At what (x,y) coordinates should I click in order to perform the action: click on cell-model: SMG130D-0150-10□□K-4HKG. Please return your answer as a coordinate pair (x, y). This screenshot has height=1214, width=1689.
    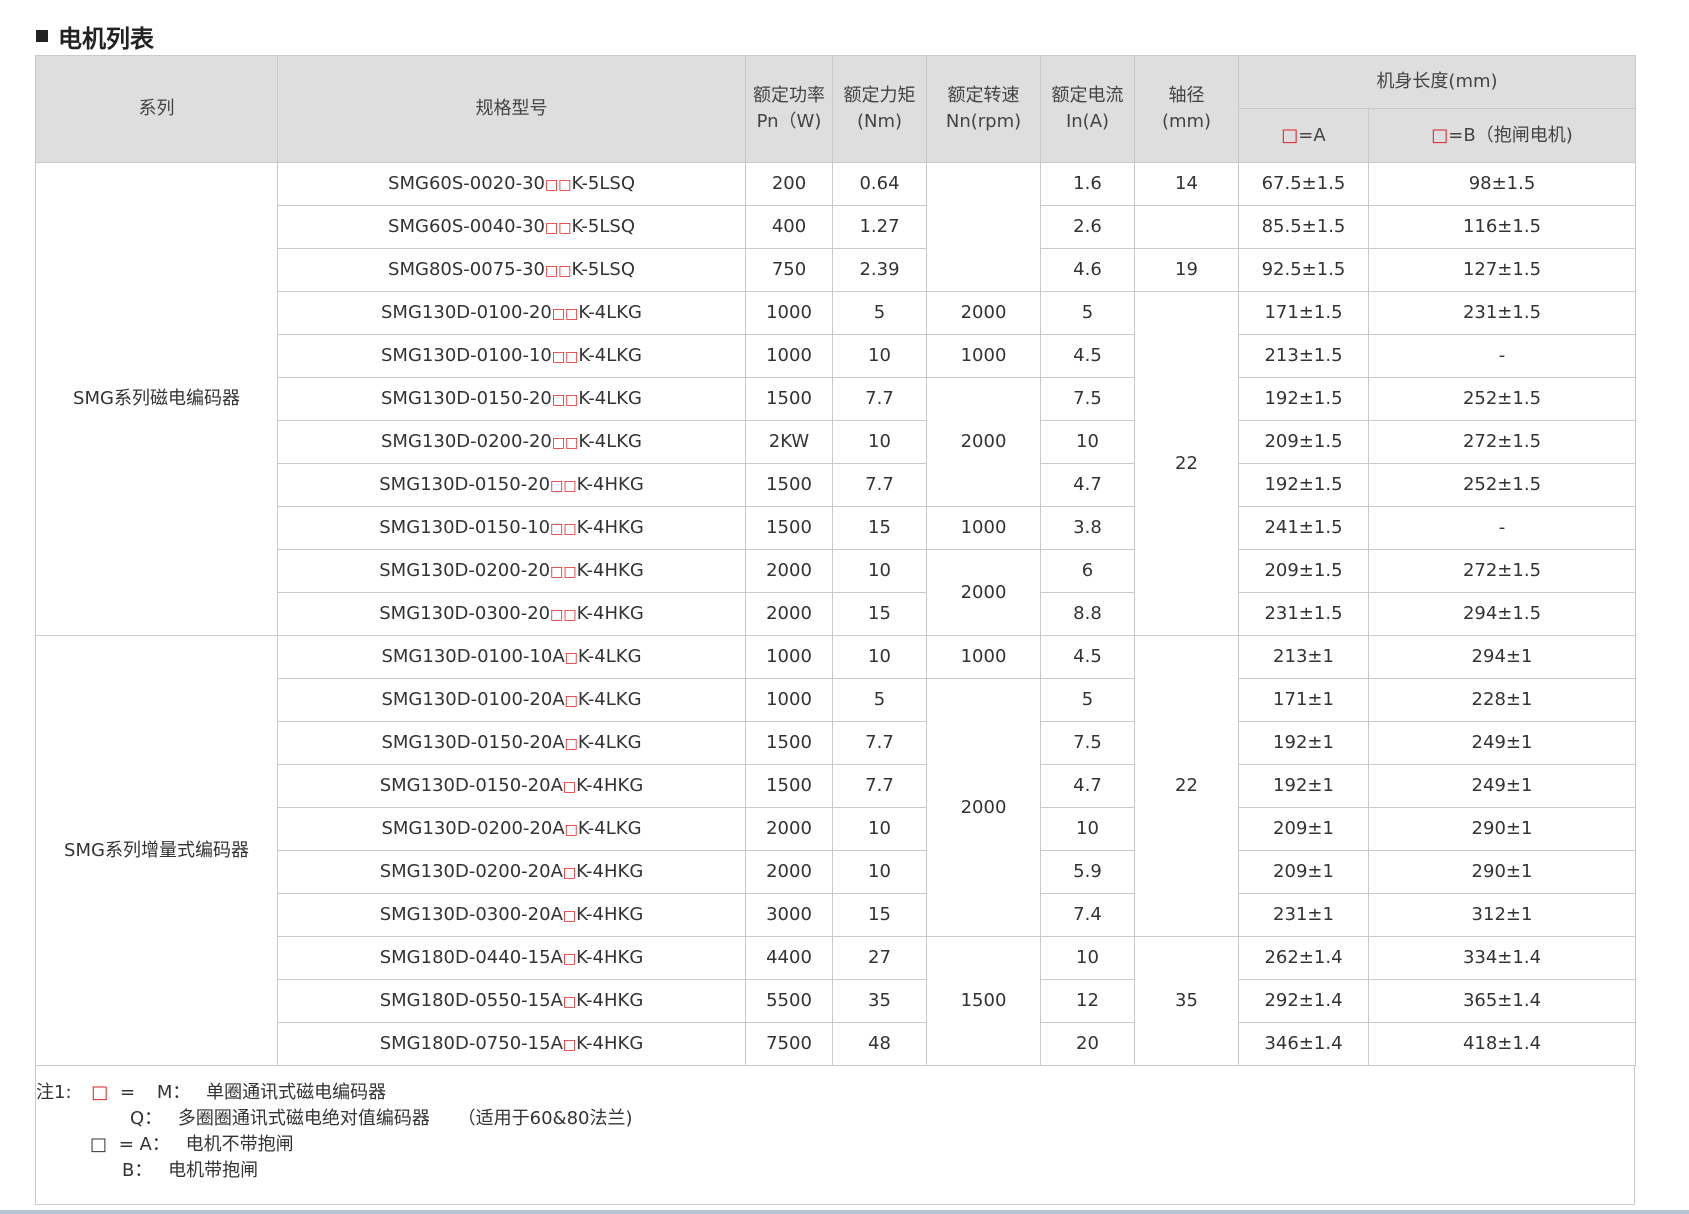
    Looking at the image, I should click on (511, 528).